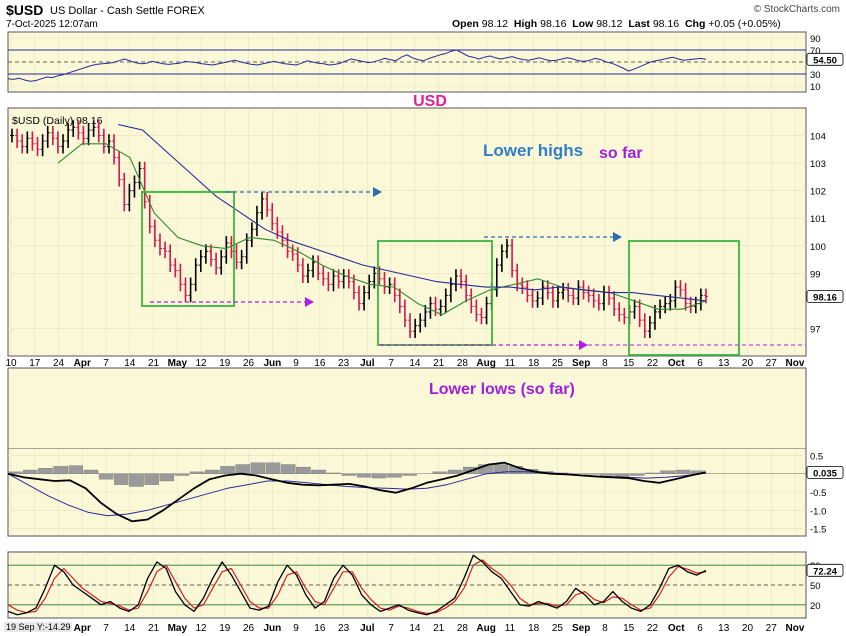 This screenshot has width=846, height=636. What do you see at coordinates (178, 363) in the screenshot?
I see `x-tick-label-upper-7: May` at bounding box center [178, 363].